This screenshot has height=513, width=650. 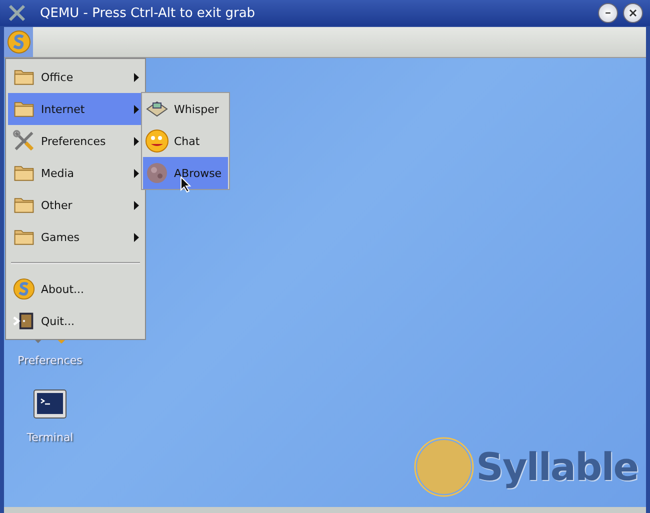 I want to click on exit-door-icon, so click(x=24, y=321).